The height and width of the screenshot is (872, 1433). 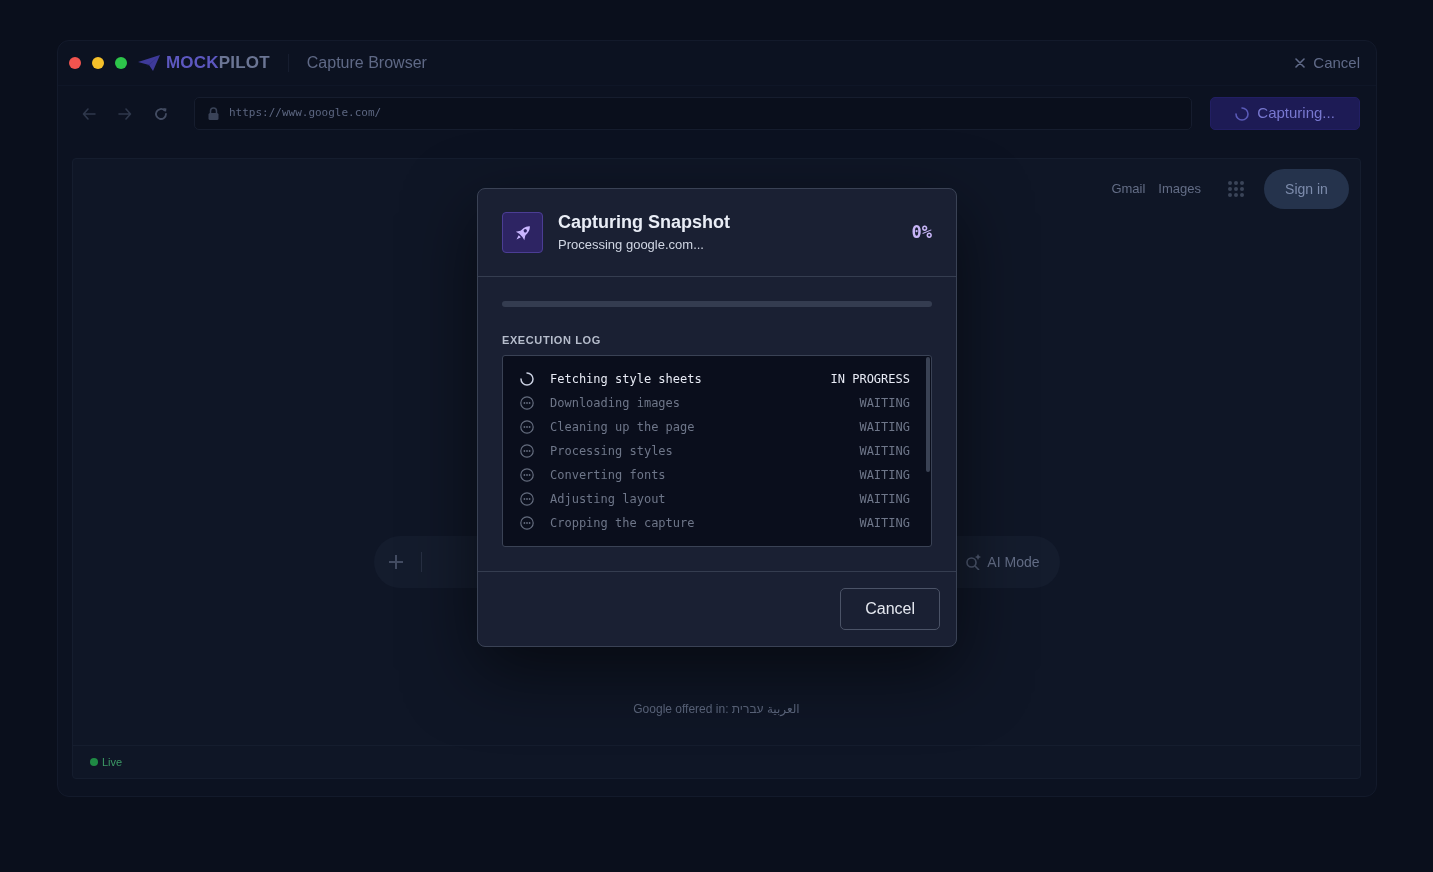 What do you see at coordinates (928, 414) in the screenshot?
I see `scrollbar-thumb` at bounding box center [928, 414].